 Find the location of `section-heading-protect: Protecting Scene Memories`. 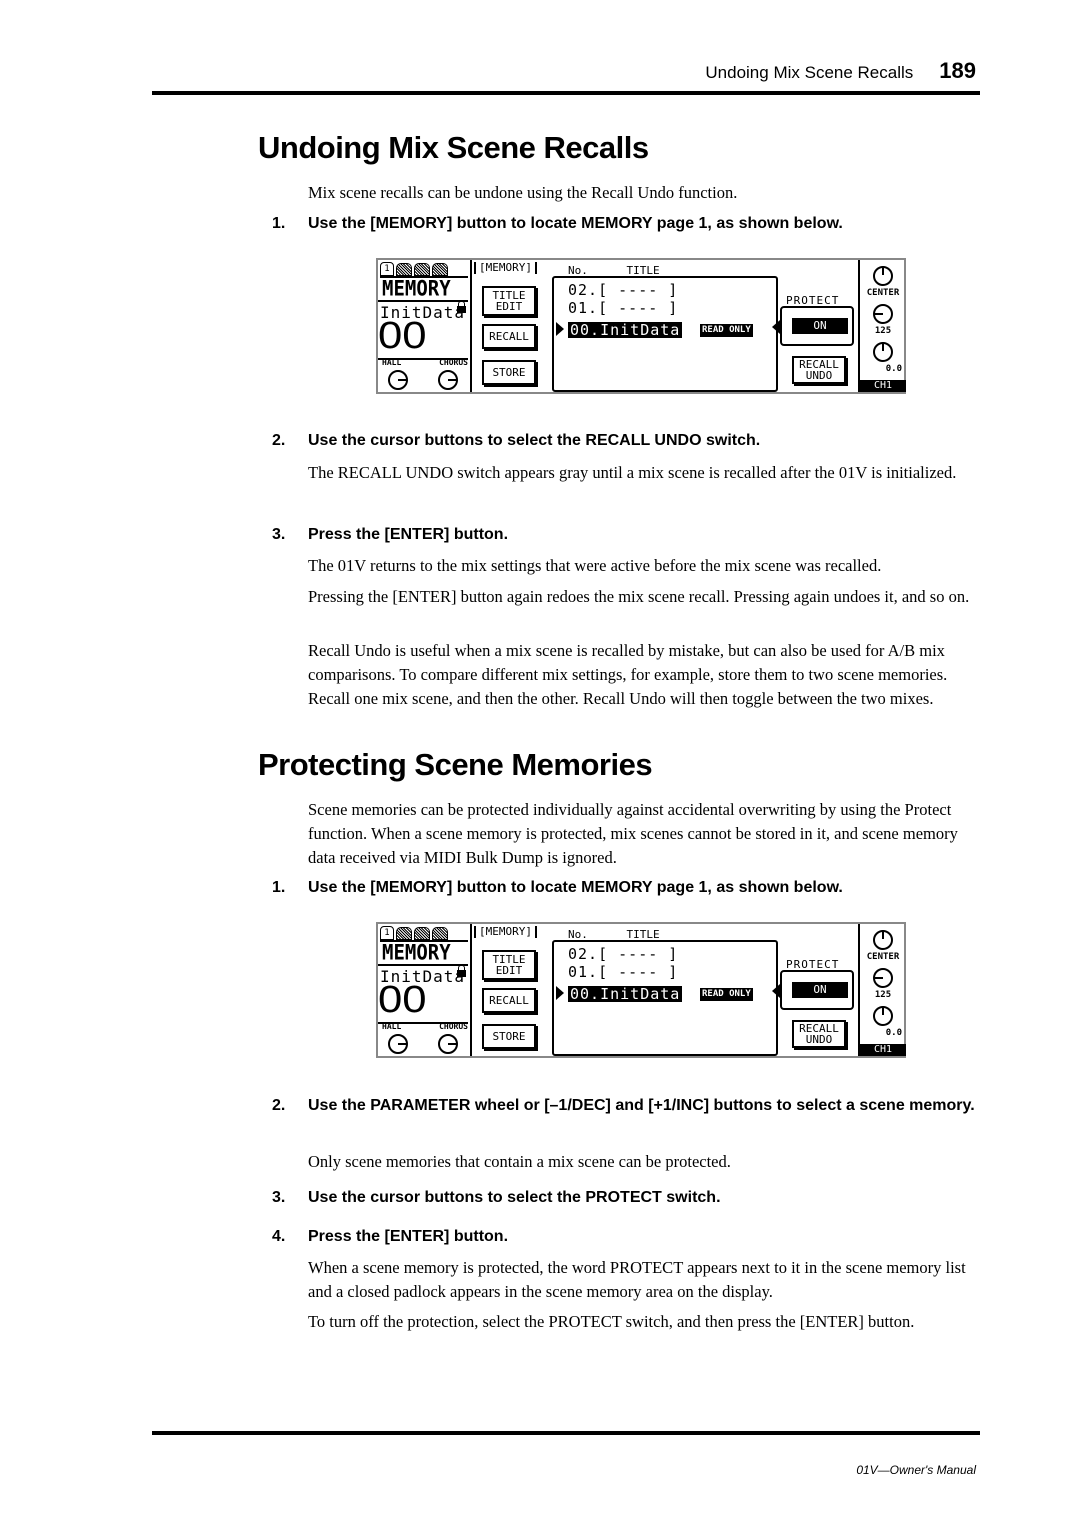

section-heading-protect: Protecting Scene Memories is located at coordinates (455, 764).